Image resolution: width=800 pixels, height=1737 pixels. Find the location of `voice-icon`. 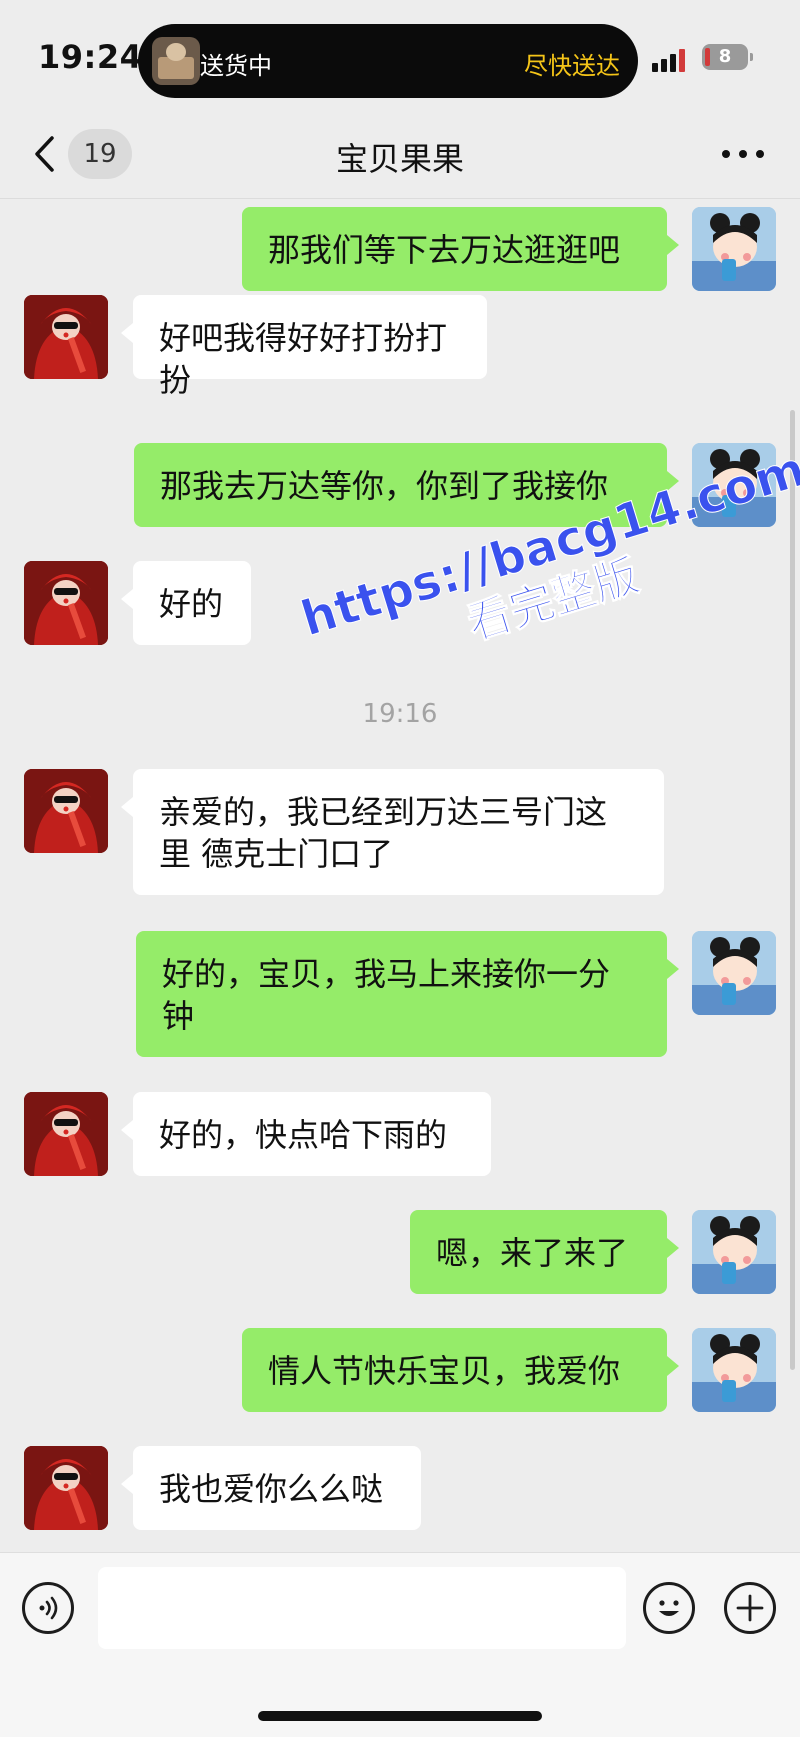

voice-icon is located at coordinates (48, 1608).